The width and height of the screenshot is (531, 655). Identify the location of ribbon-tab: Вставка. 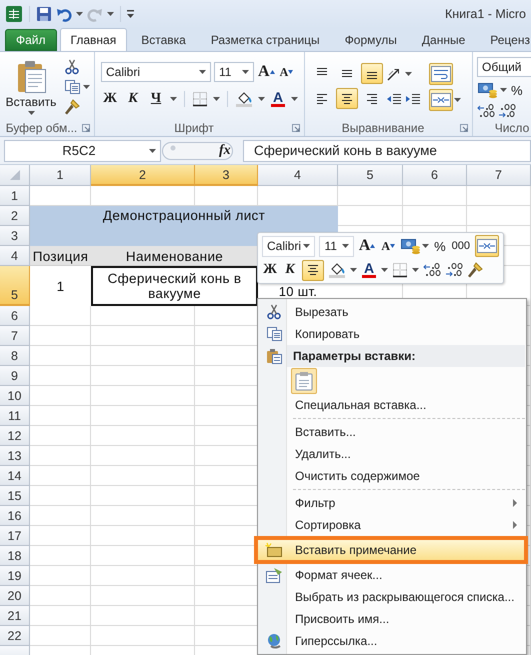
(163, 40).